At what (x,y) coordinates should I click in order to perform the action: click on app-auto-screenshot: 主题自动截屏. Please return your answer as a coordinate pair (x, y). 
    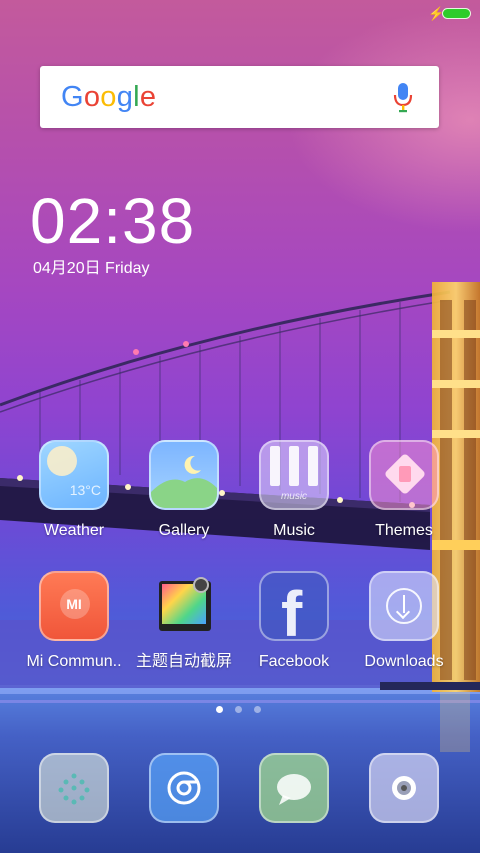
    Looking at the image, I should click on (184, 621).